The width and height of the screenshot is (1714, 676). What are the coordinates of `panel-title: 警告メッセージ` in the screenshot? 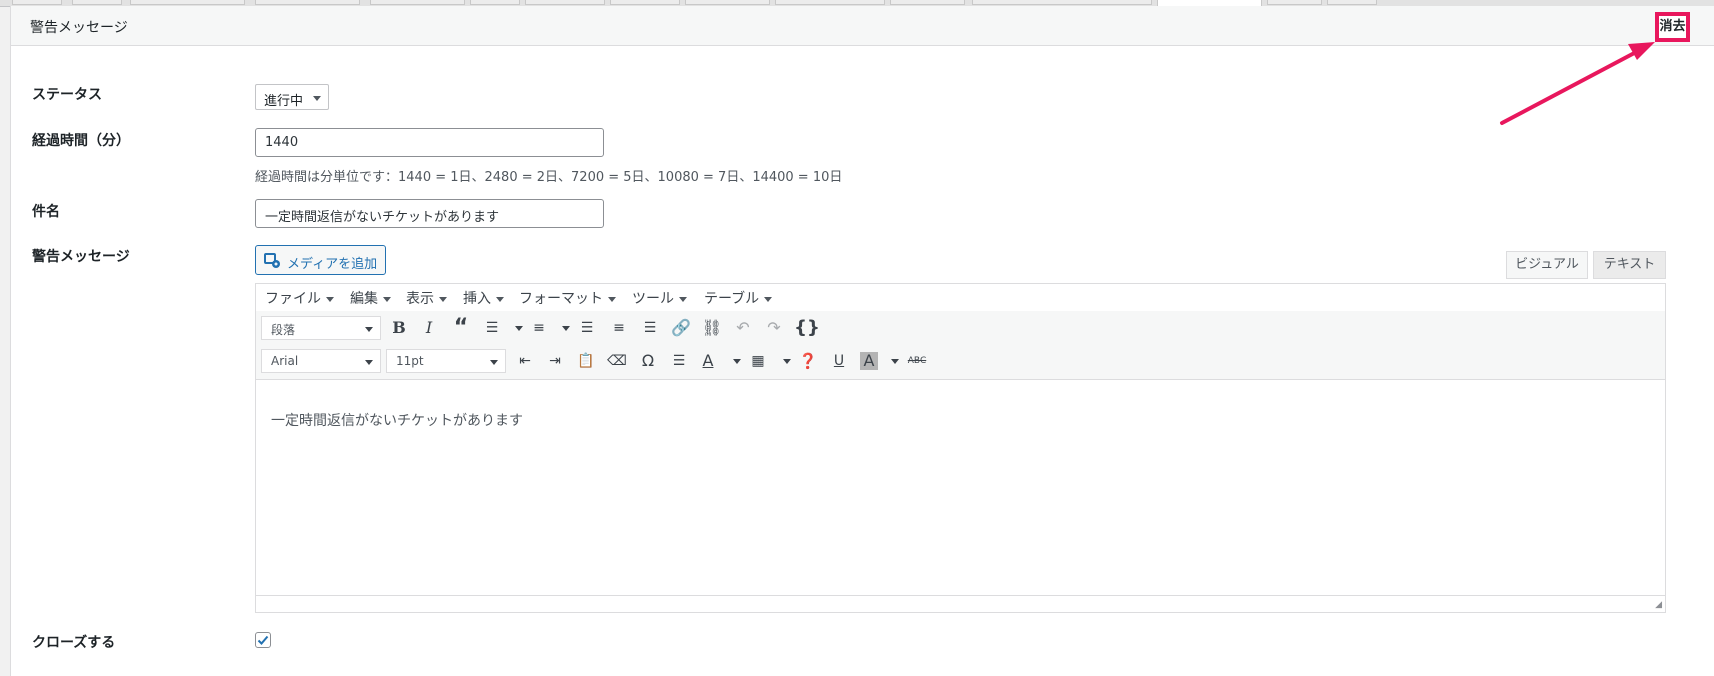 It's located at (79, 28).